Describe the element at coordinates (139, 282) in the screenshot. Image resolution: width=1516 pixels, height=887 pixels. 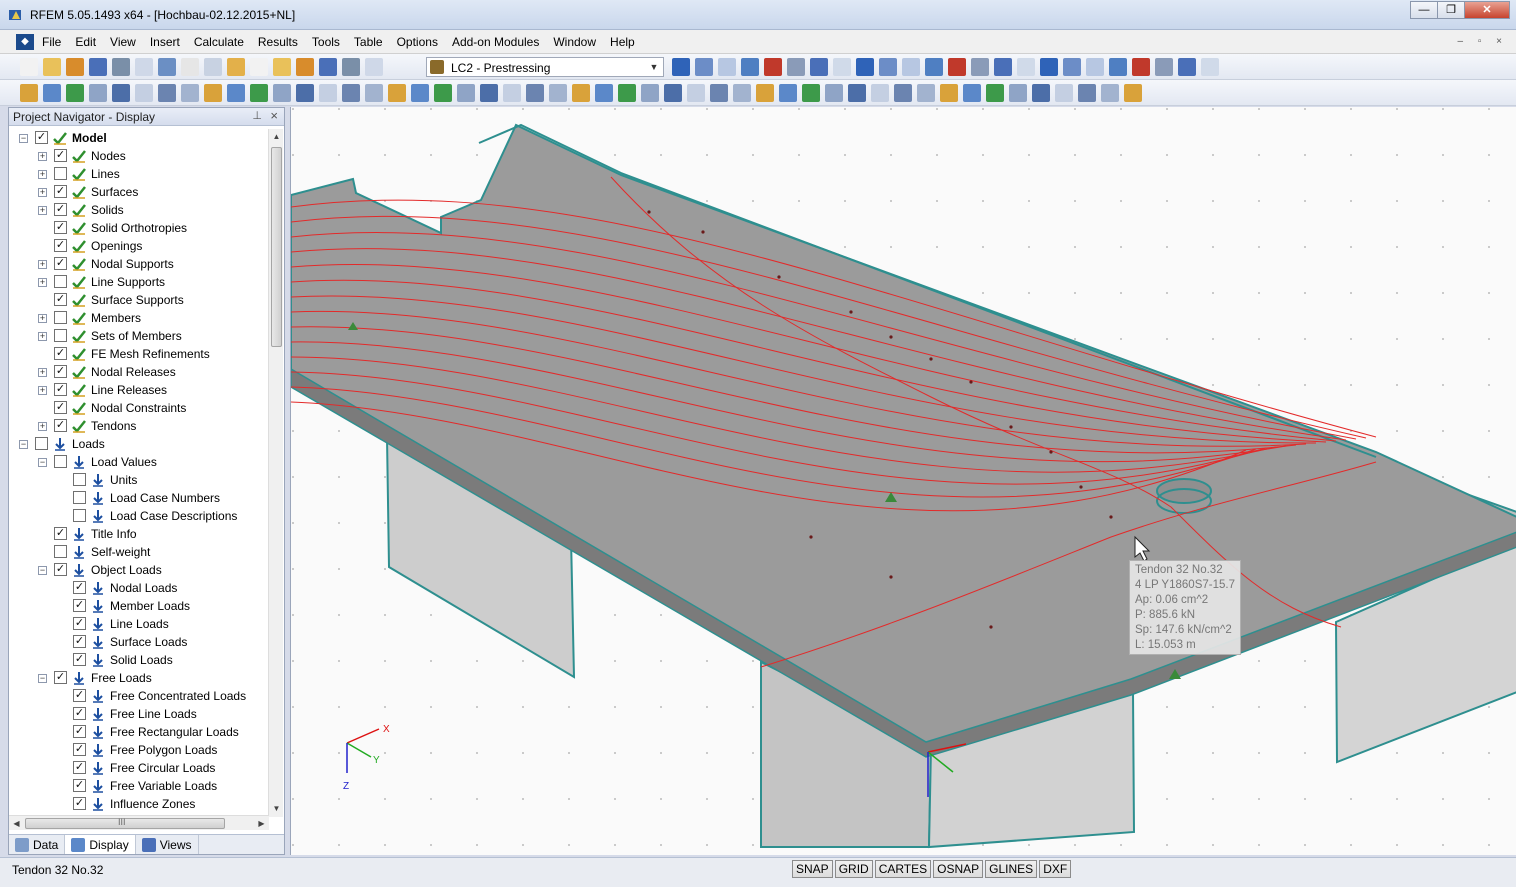
I see `tree-item-line-supports: + Line Supports` at that location.